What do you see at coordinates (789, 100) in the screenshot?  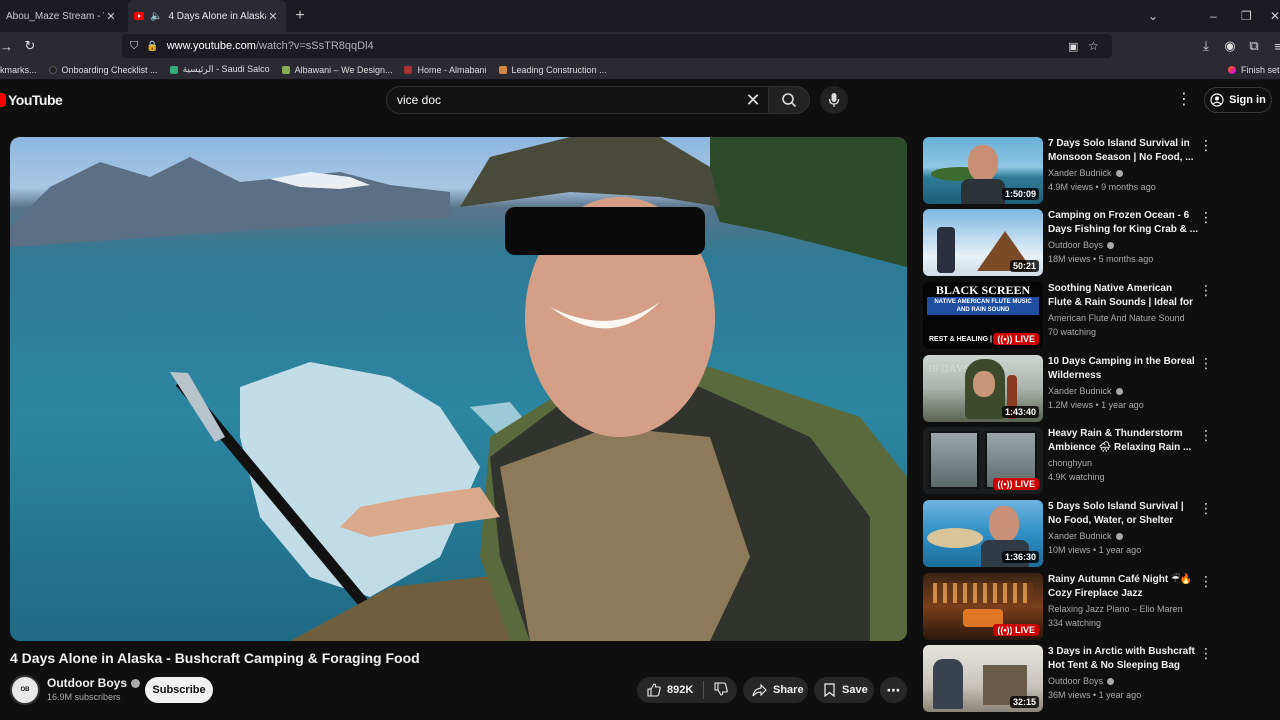 I see `search-button` at bounding box center [789, 100].